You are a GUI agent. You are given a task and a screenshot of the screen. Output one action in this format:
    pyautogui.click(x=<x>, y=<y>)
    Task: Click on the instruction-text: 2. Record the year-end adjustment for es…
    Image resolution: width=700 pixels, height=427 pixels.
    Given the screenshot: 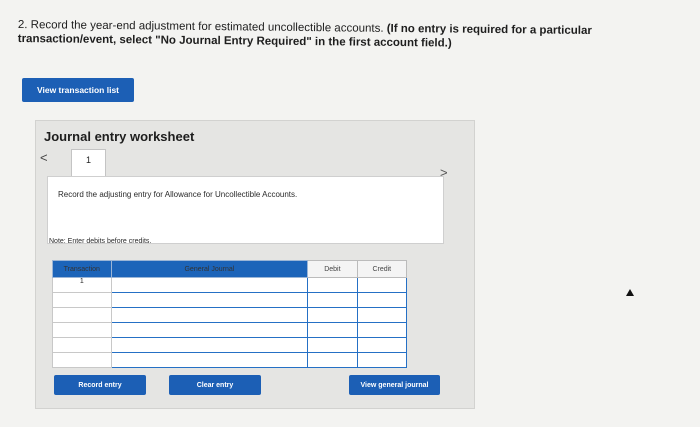 What is the action you would take?
    pyautogui.click(x=202, y=26)
    